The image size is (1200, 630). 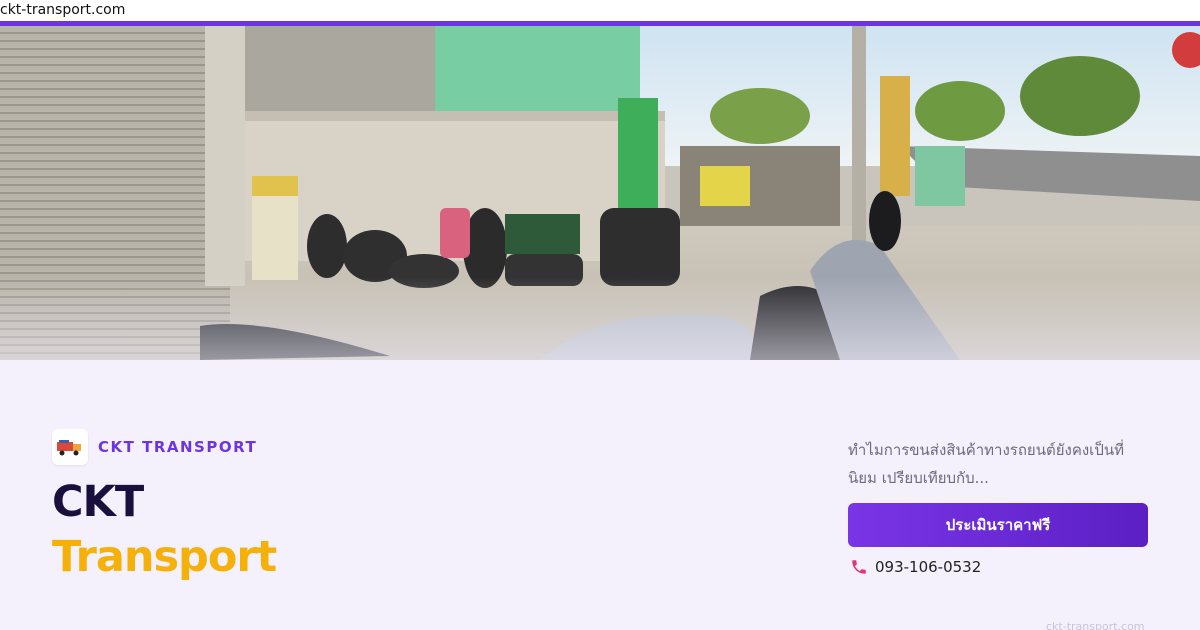 I want to click on free-quote-button-label: ประเมินราคาฟรี, so click(x=998, y=525).